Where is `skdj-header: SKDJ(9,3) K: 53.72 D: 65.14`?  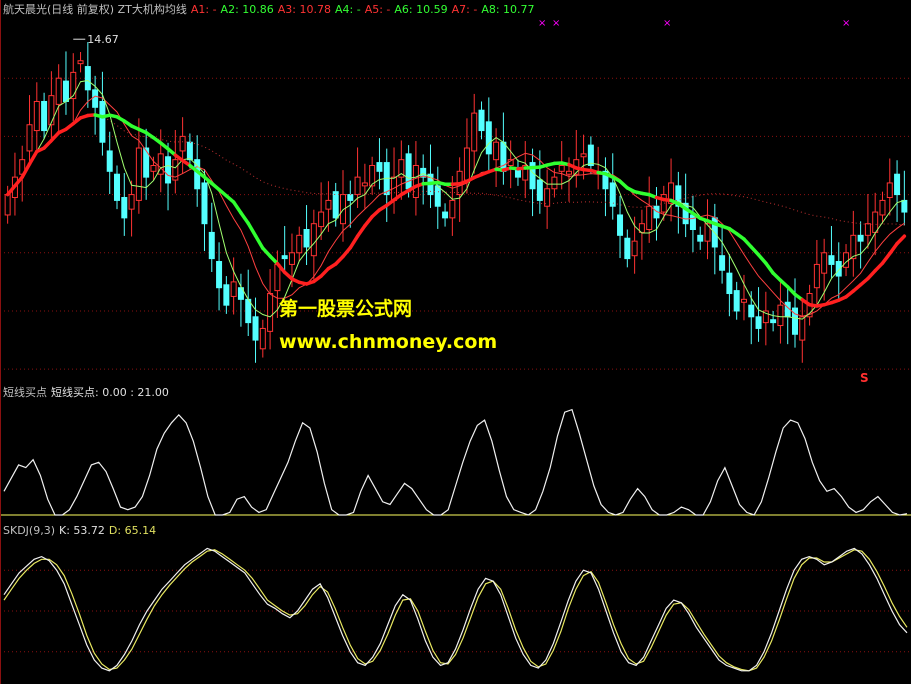 skdj-header: SKDJ(9,3) K: 53.72 D: 65.14 is located at coordinates (81, 530).